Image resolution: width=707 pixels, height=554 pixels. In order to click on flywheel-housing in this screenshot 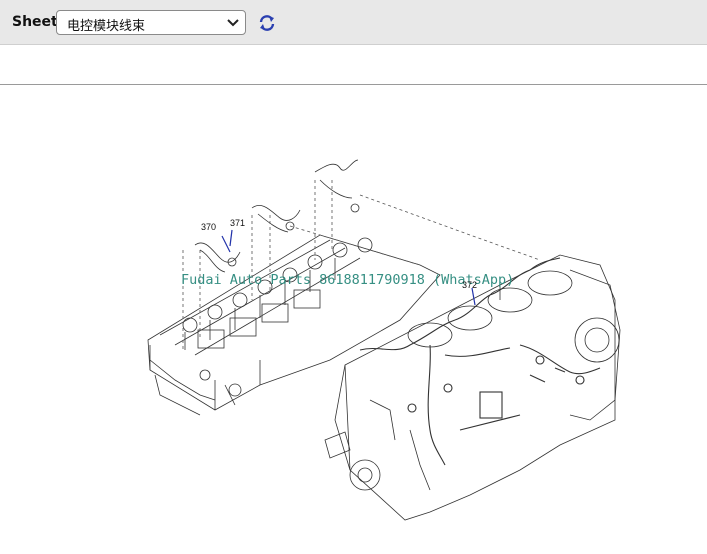, I will do `click(595, 345)`.